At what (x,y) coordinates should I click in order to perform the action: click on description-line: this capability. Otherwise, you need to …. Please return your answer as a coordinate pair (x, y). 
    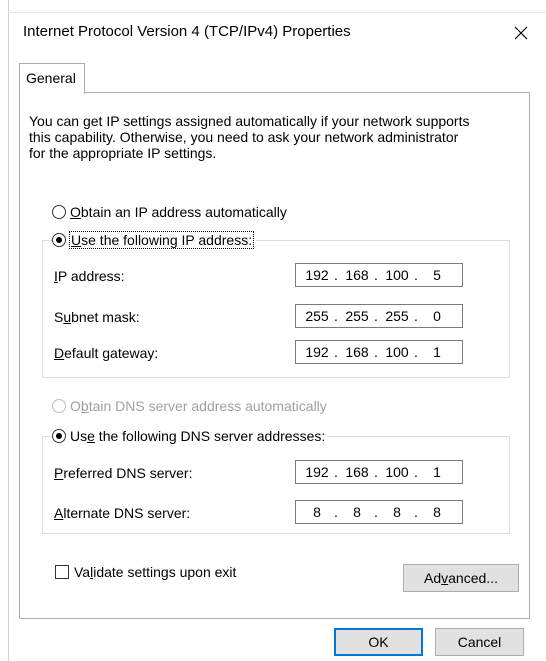
    Looking at the image, I should click on (244, 137).